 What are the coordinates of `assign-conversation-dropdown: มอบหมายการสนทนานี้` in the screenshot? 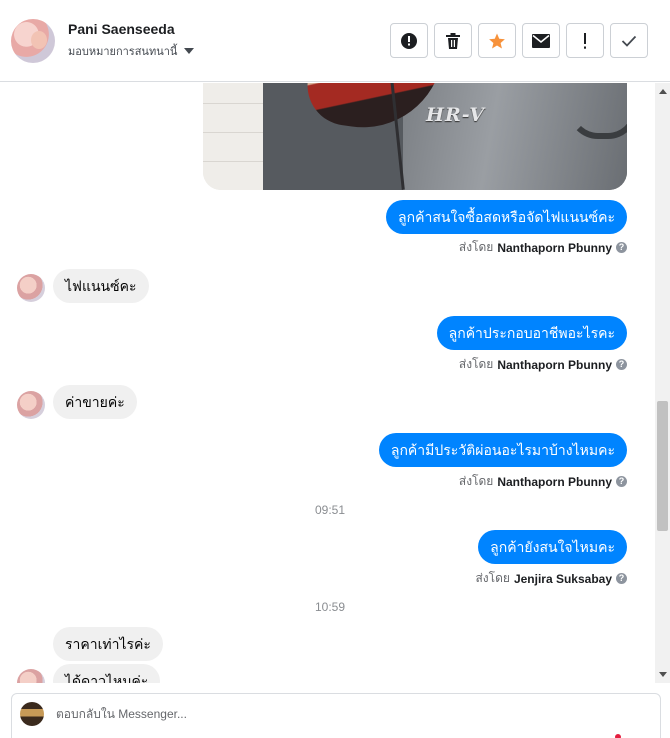 It's located at (131, 51).